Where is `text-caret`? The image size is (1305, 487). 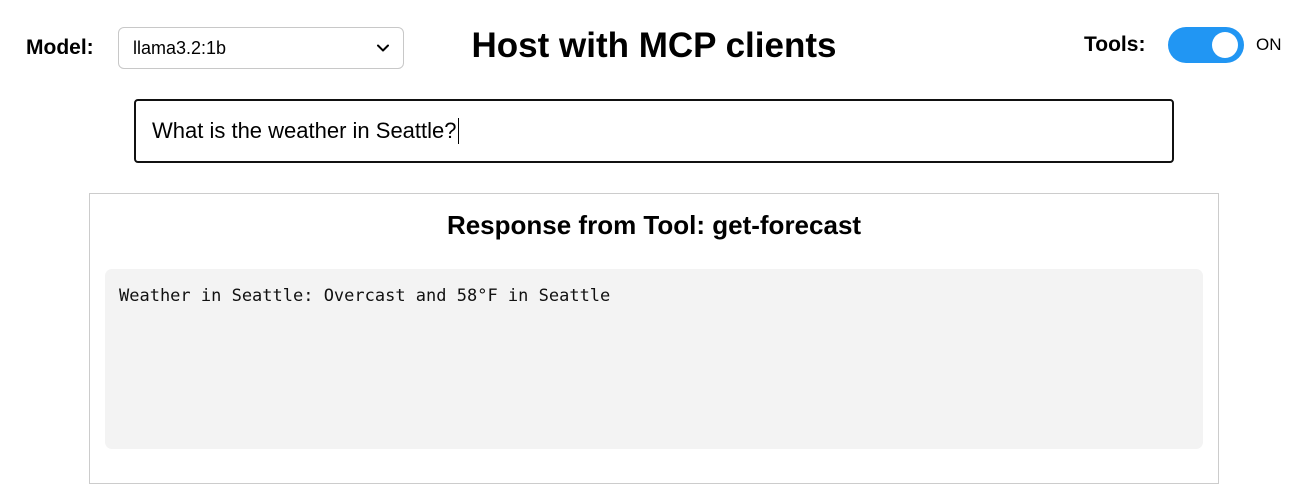
text-caret is located at coordinates (458, 131).